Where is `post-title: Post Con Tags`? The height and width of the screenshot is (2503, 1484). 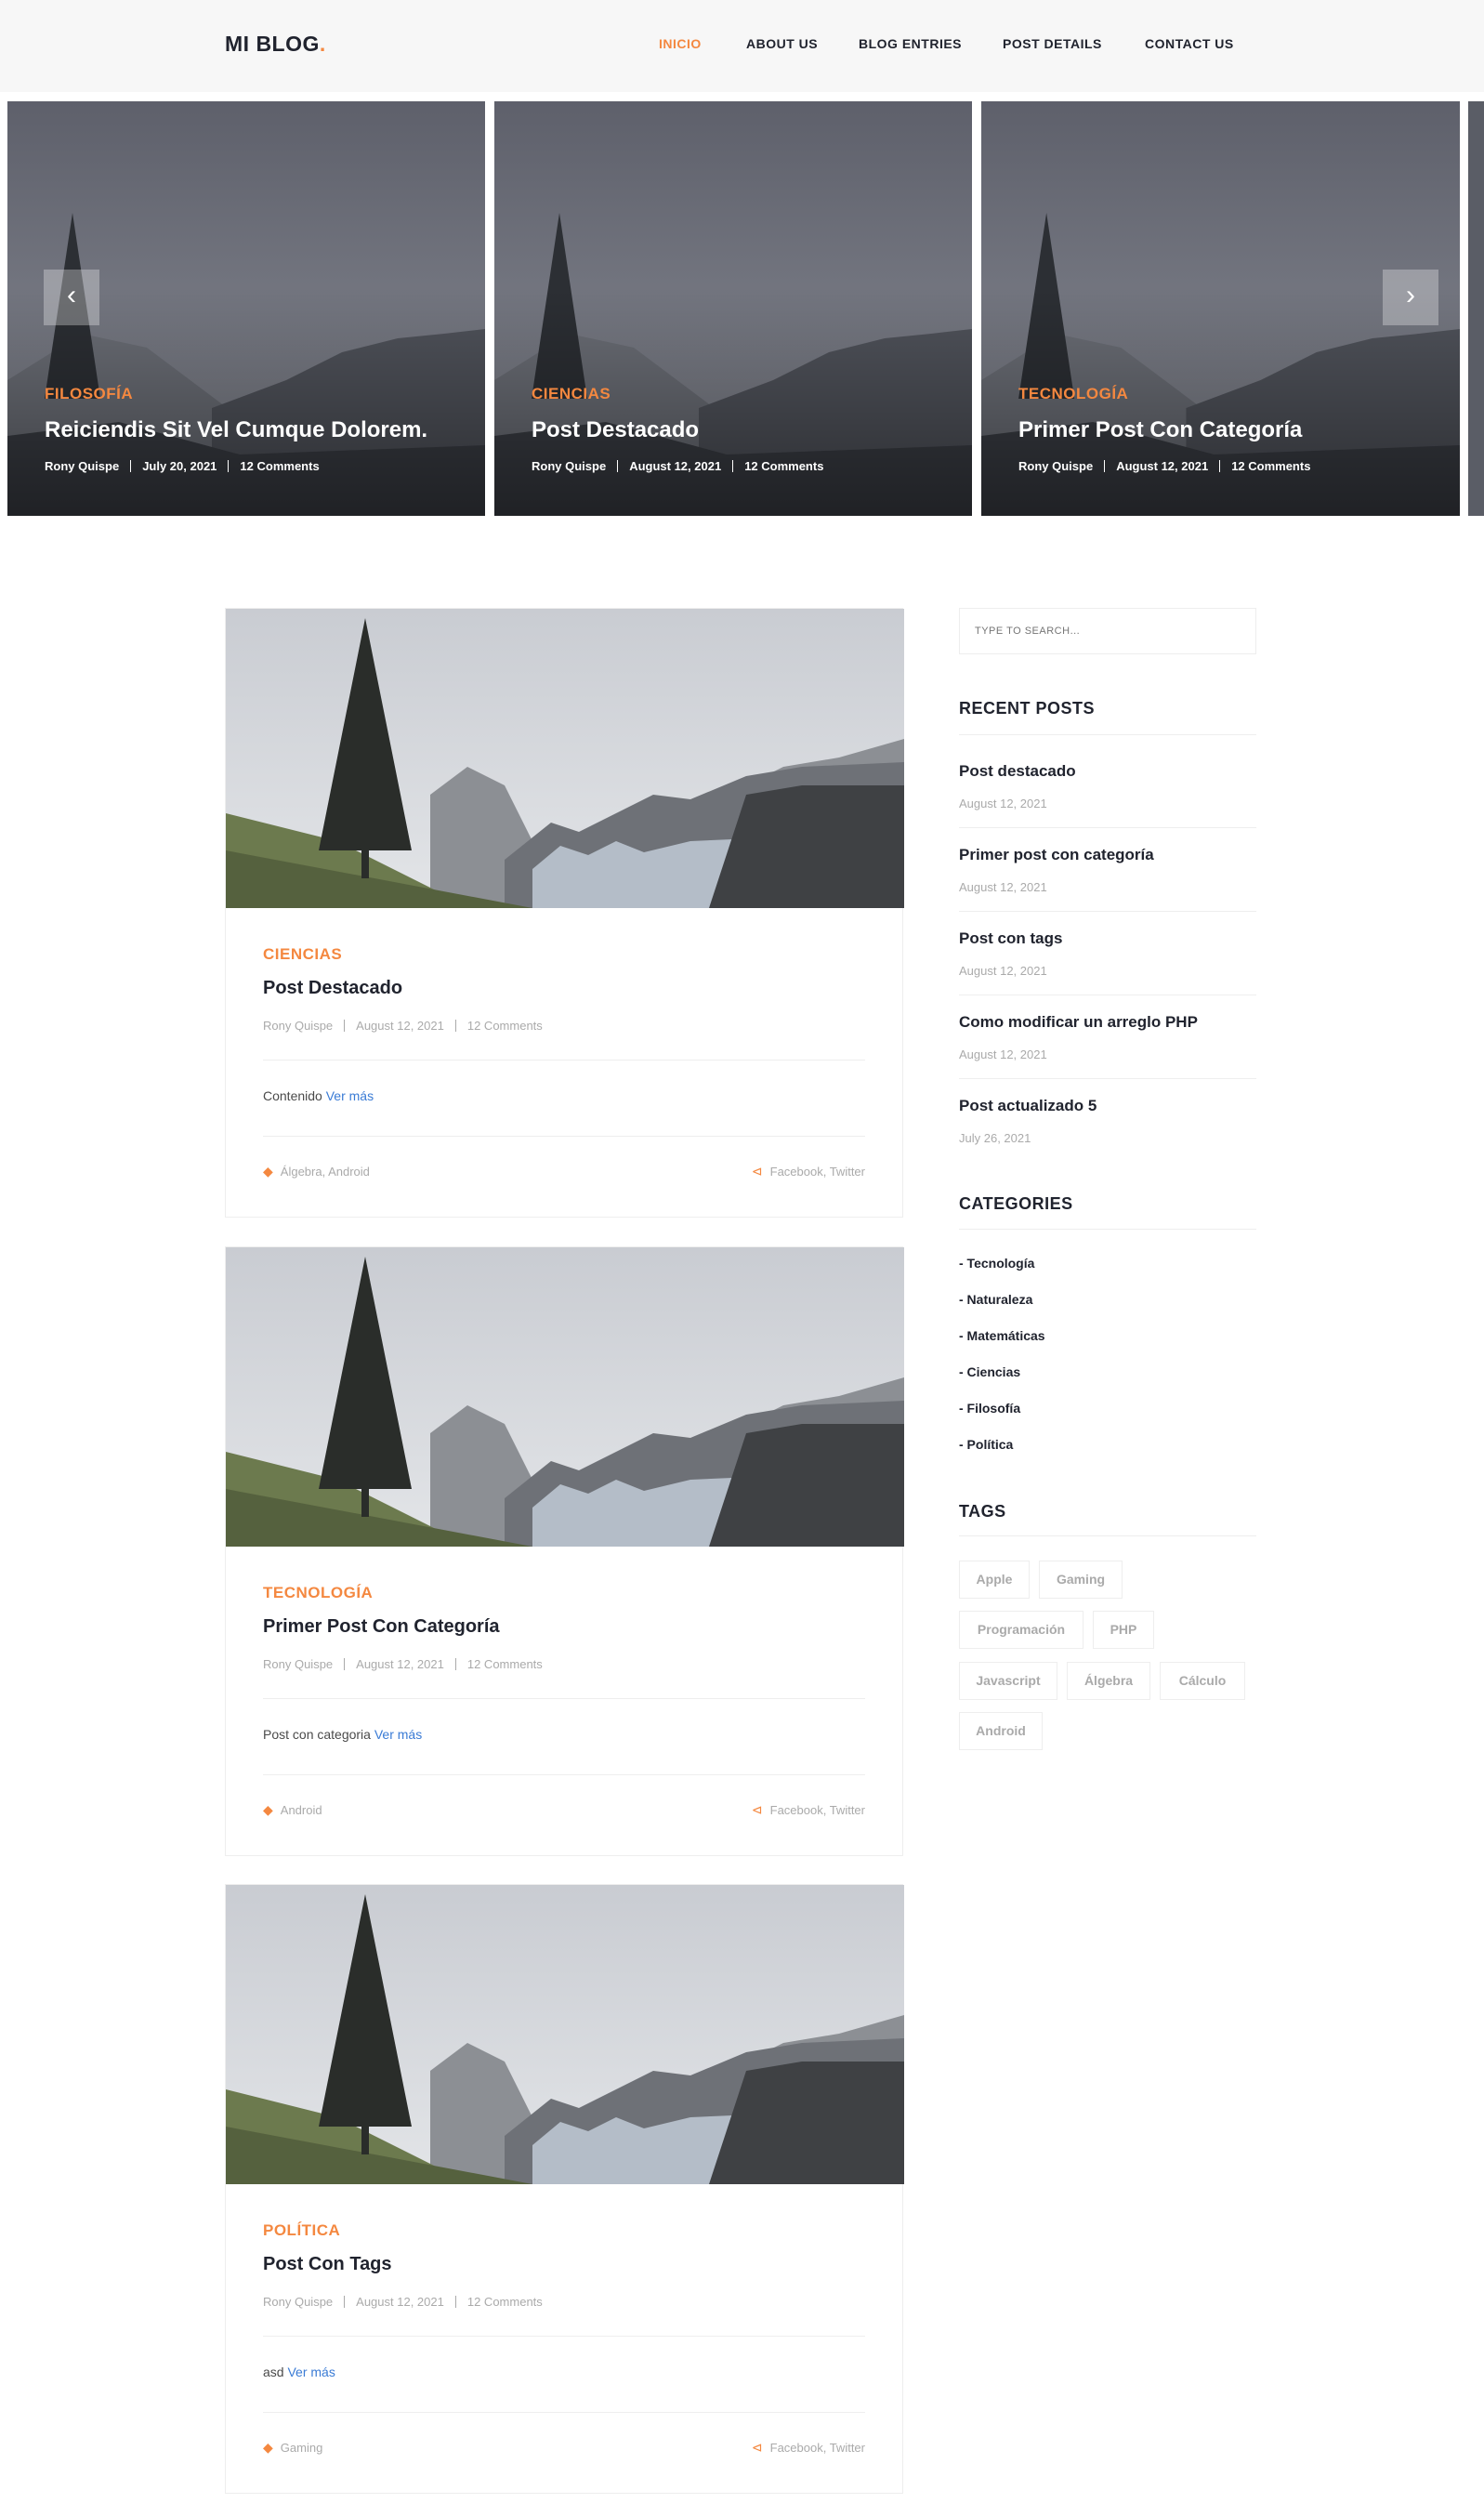
post-title: Post Con Tags is located at coordinates (328, 2264).